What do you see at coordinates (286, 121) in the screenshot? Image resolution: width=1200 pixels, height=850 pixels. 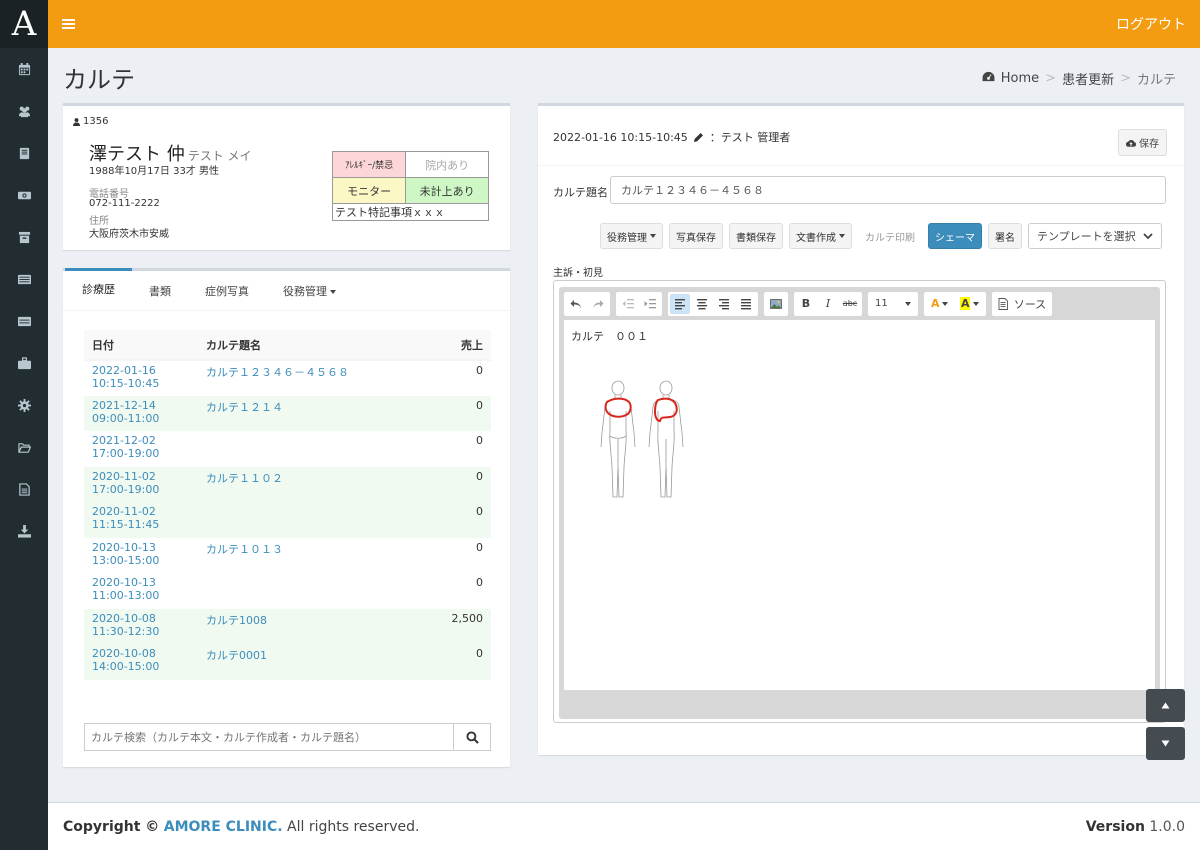 I see `patient-id: 1356` at bounding box center [286, 121].